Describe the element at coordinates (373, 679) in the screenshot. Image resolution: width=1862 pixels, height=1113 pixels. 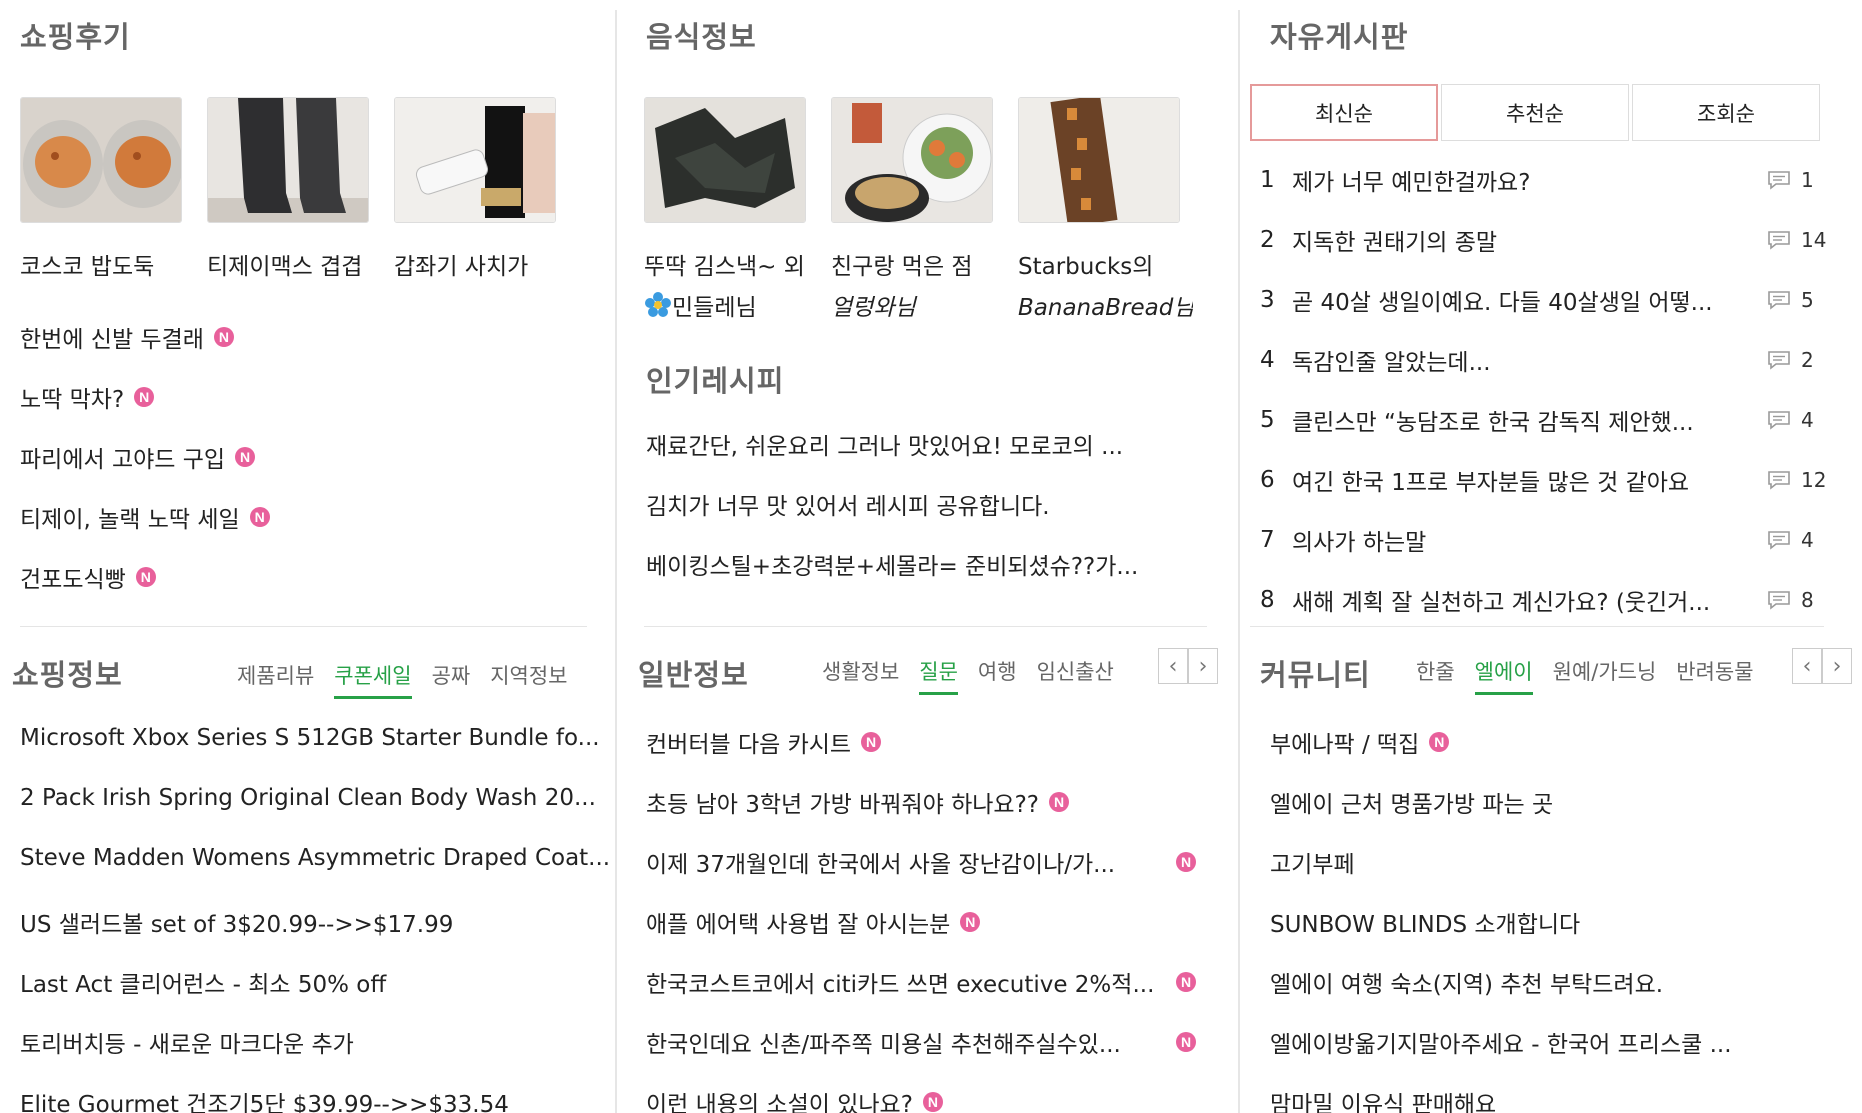
I see `tab-coupon-sale: 쿠폰세일` at that location.